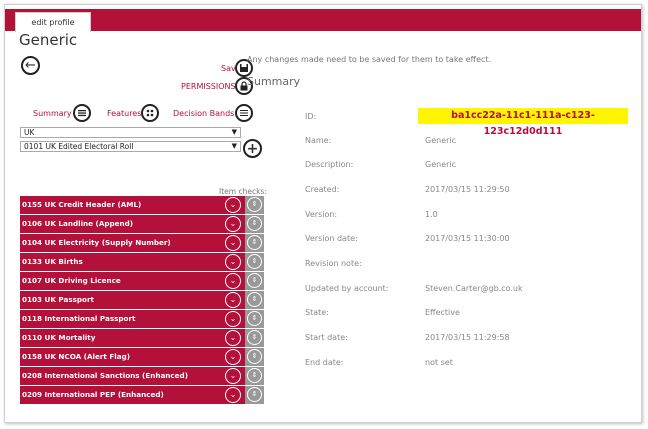  Describe the element at coordinates (439, 362) in the screenshot. I see `detail-value-end-date: not set` at that location.